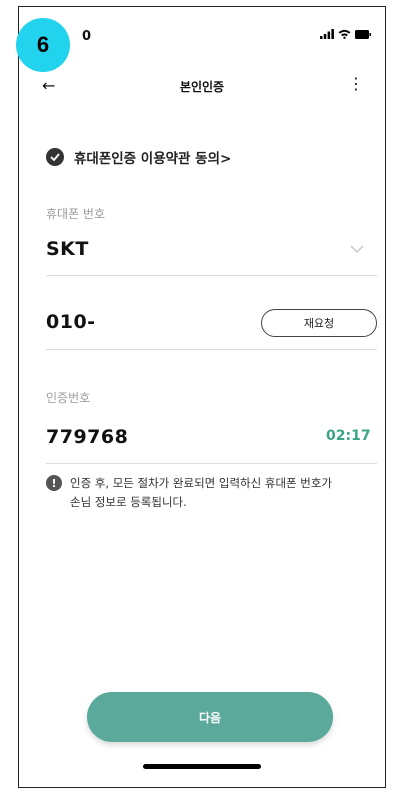  I want to click on next-button: 다음, so click(210, 717).